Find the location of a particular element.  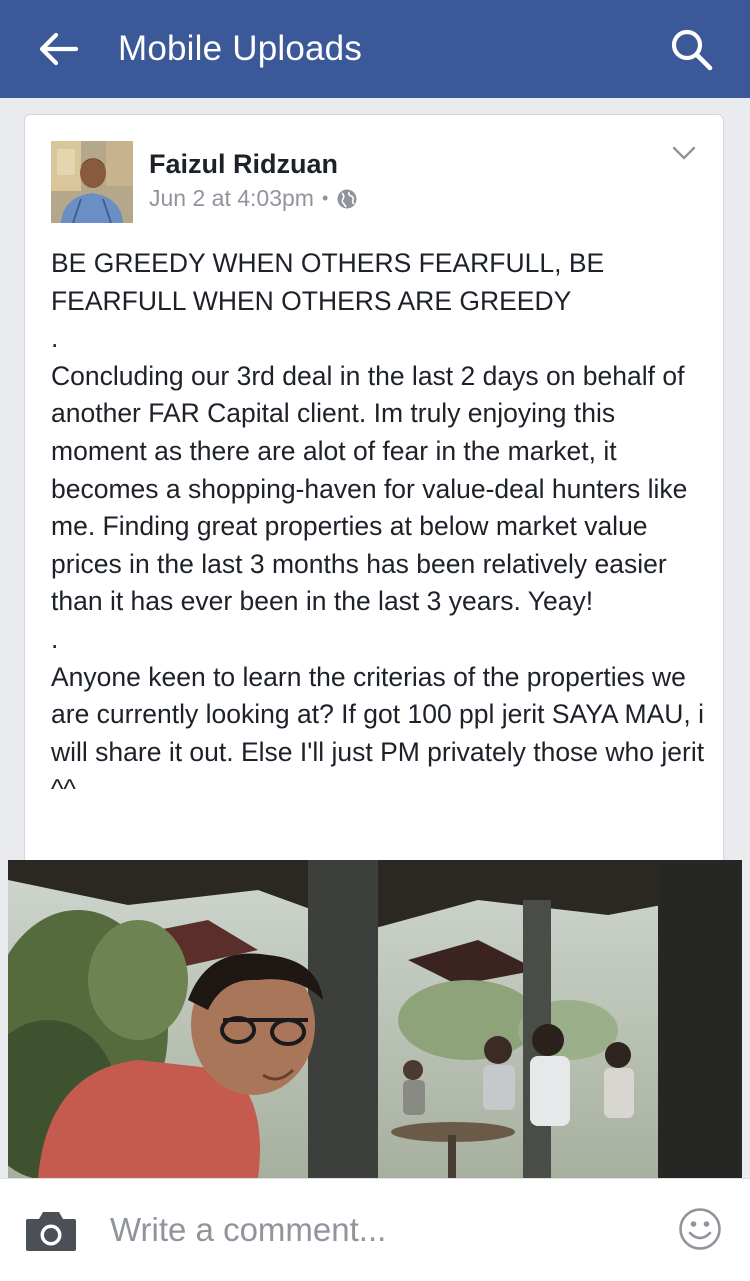

search-button is located at coordinates (692, 50).